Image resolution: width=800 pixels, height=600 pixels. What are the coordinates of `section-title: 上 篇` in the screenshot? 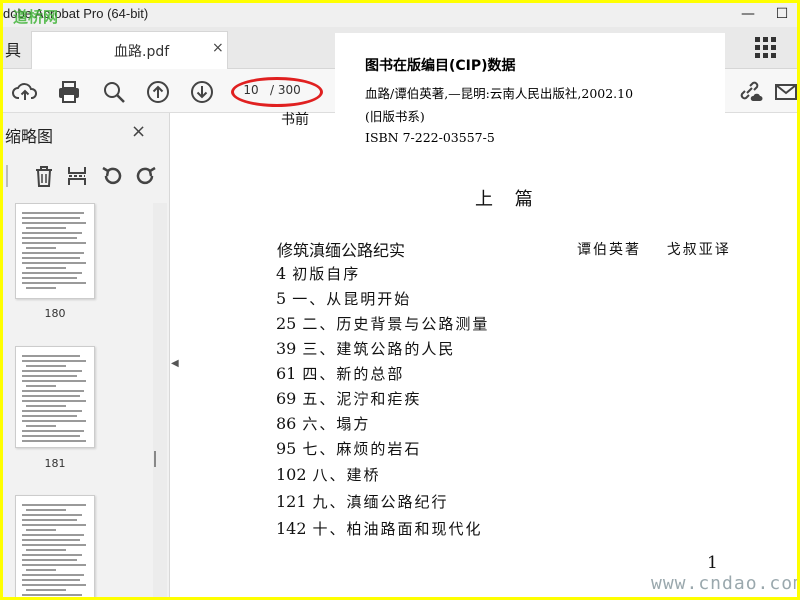 It's located at (508, 199).